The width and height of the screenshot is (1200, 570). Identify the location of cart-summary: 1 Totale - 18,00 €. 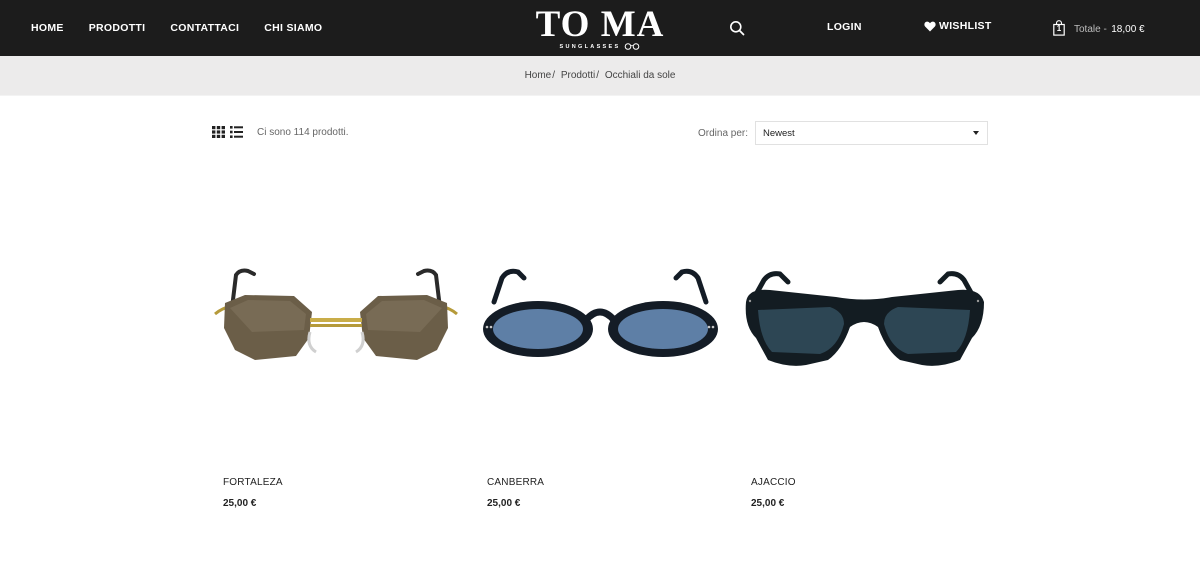
(1099, 28).